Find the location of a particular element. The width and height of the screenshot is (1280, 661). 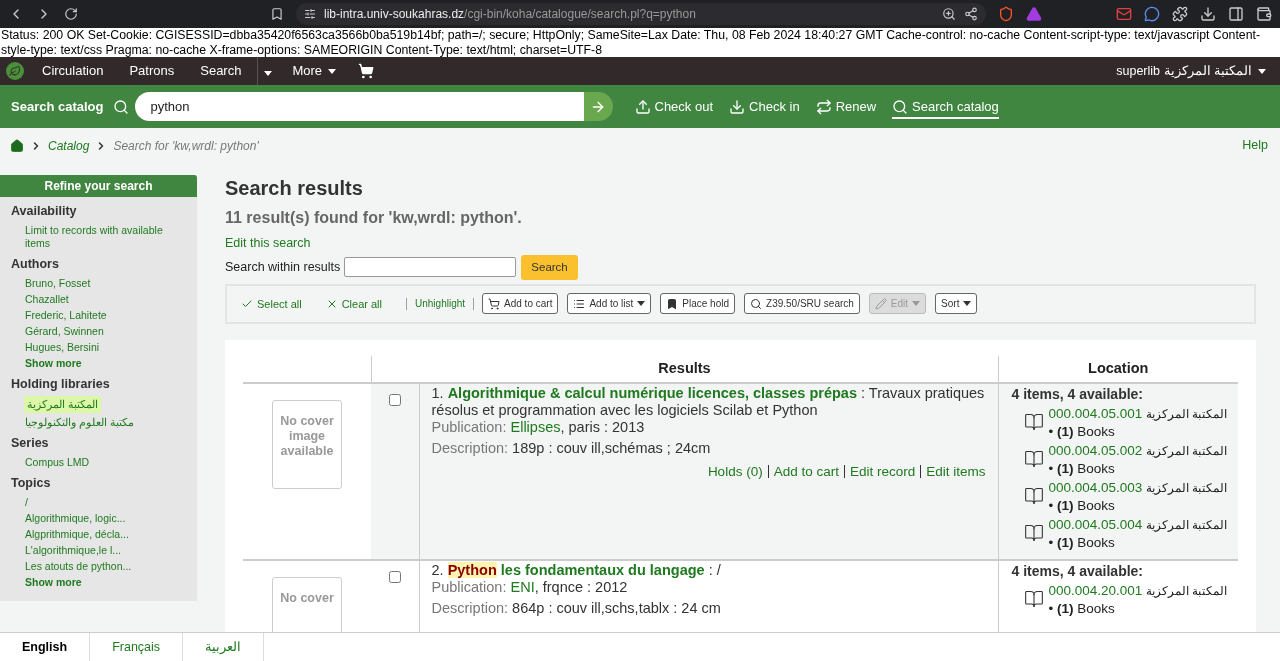

record-action-link: Add to cart is located at coordinates (806, 471).